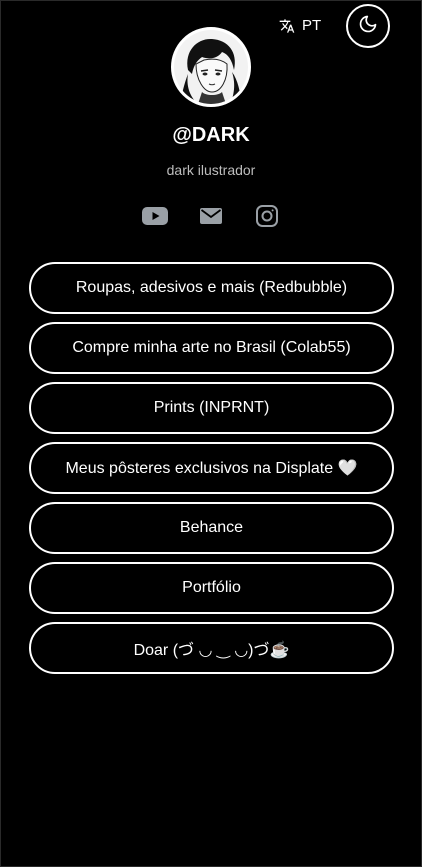 Image resolution: width=422 pixels, height=867 pixels. What do you see at coordinates (211, 135) in the screenshot?
I see `profile-username: @DARK` at bounding box center [211, 135].